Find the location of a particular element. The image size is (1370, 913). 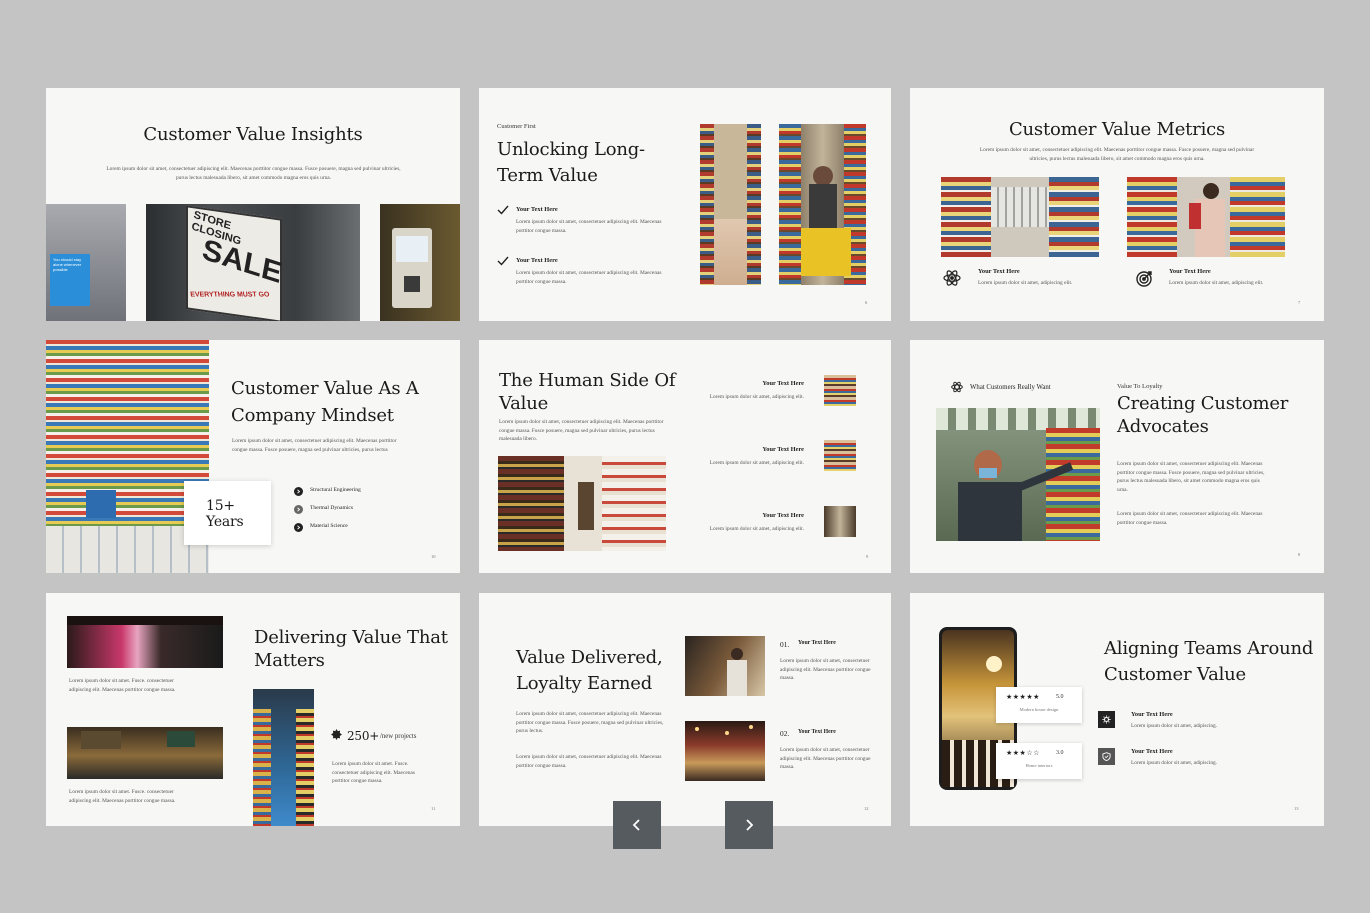

stat-value: 250+ is located at coordinates (363, 736).